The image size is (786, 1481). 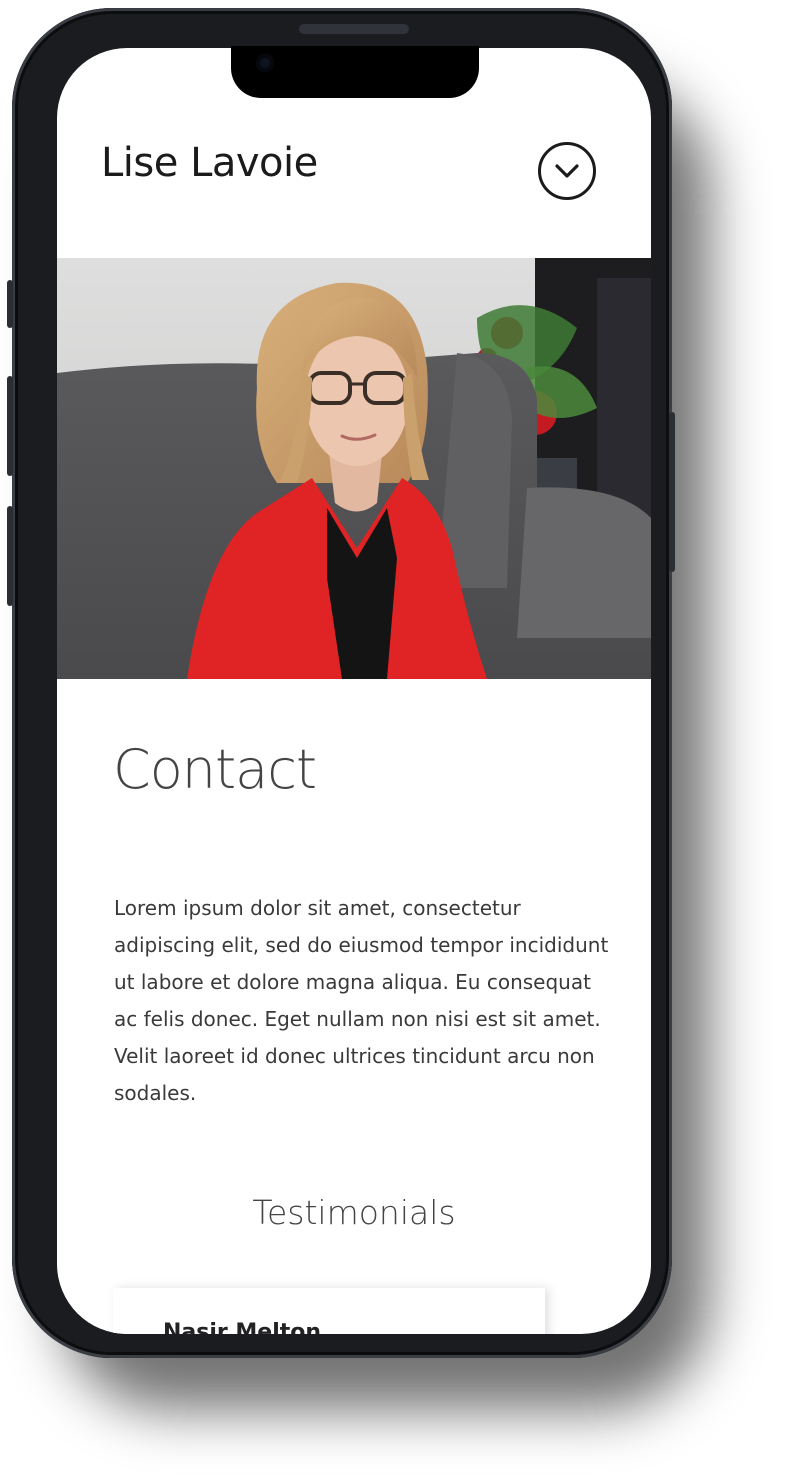 What do you see at coordinates (10, 304) in the screenshot?
I see `mute-switch` at bounding box center [10, 304].